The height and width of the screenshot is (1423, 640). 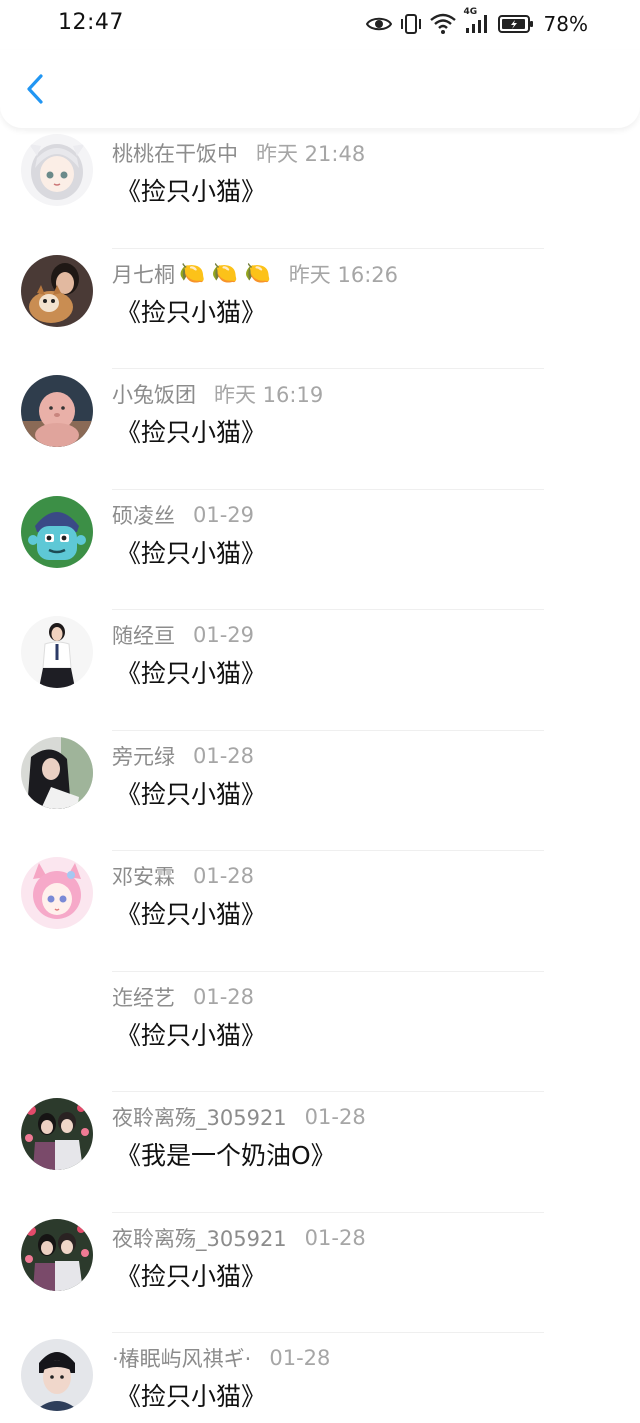 I want to click on comment-item: 硕凌丝 01-29 《捡只小猫》, so click(x=320, y=550).